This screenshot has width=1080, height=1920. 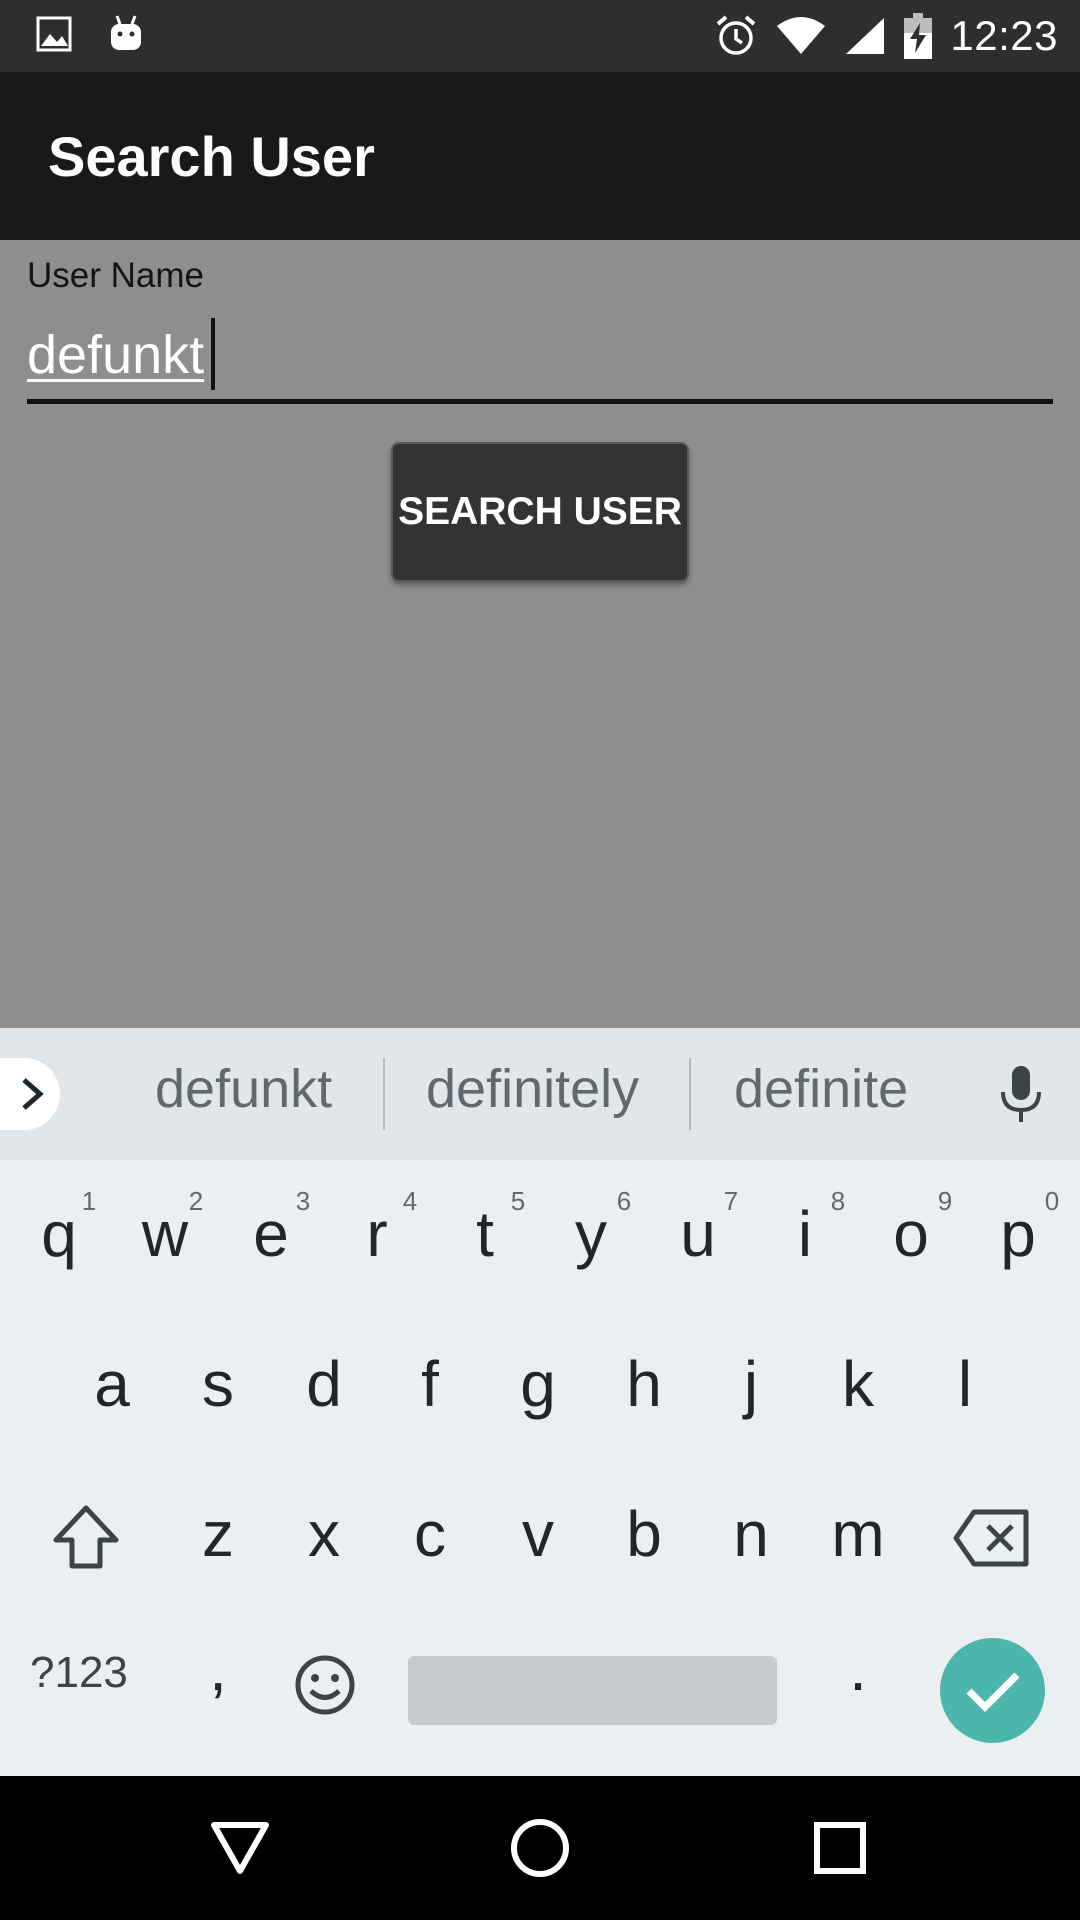 I want to click on key-hint: 9, so click(x=945, y=1201).